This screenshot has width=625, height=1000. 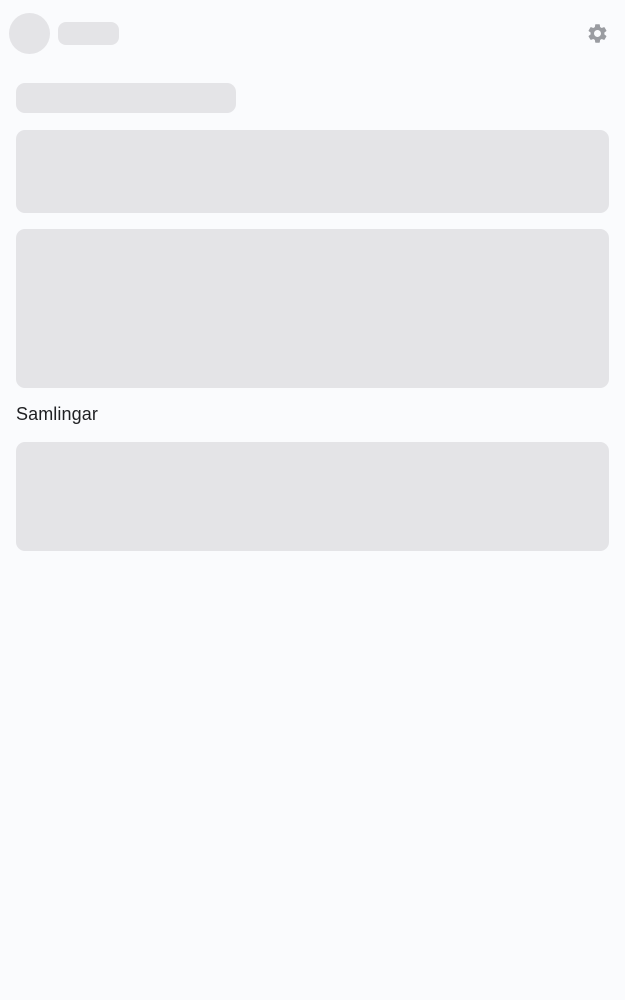 I want to click on avatar-placeholder, so click(x=29, y=33).